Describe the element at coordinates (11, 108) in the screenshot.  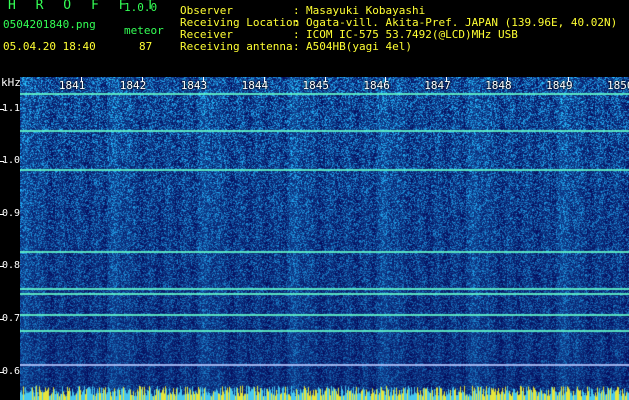
I see `y-tick-label: 1.1` at that location.